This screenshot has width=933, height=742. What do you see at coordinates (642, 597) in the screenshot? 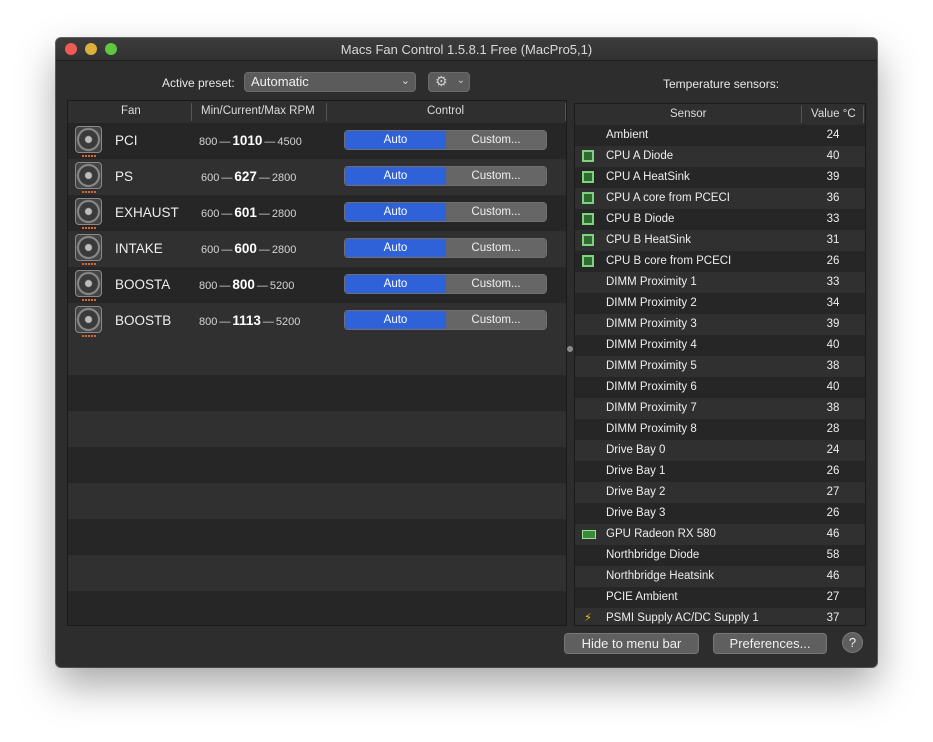
I see `sensor-name: PCIE Ambient` at bounding box center [642, 597].